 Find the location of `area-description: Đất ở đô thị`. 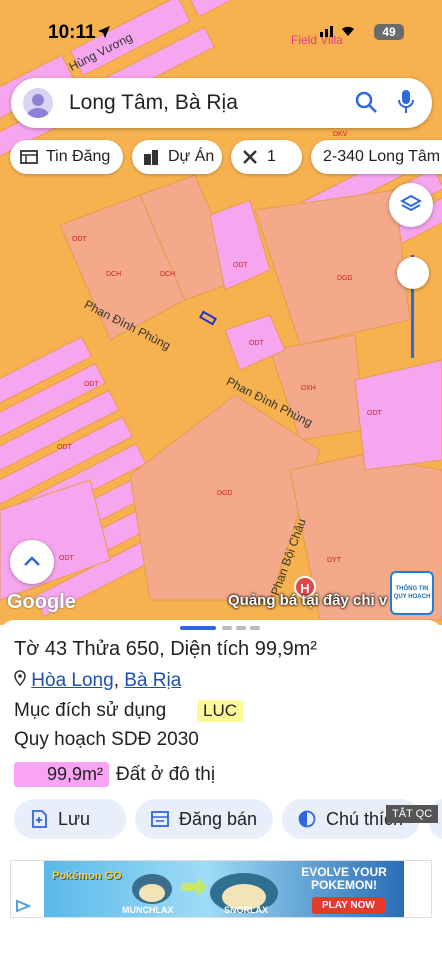

area-description: Đất ở đô thị is located at coordinates (166, 774).